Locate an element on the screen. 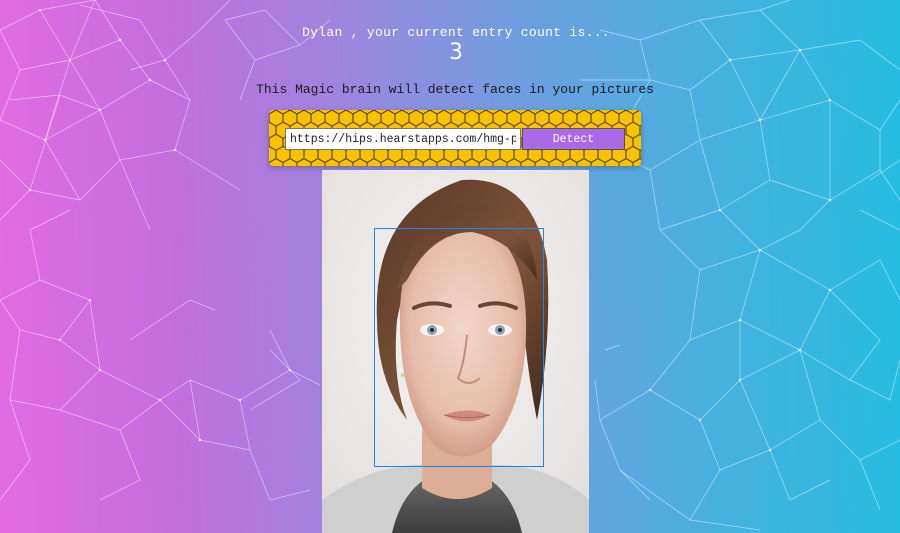 The height and width of the screenshot is (533, 900). image-url-form: Detect is located at coordinates (455, 138).